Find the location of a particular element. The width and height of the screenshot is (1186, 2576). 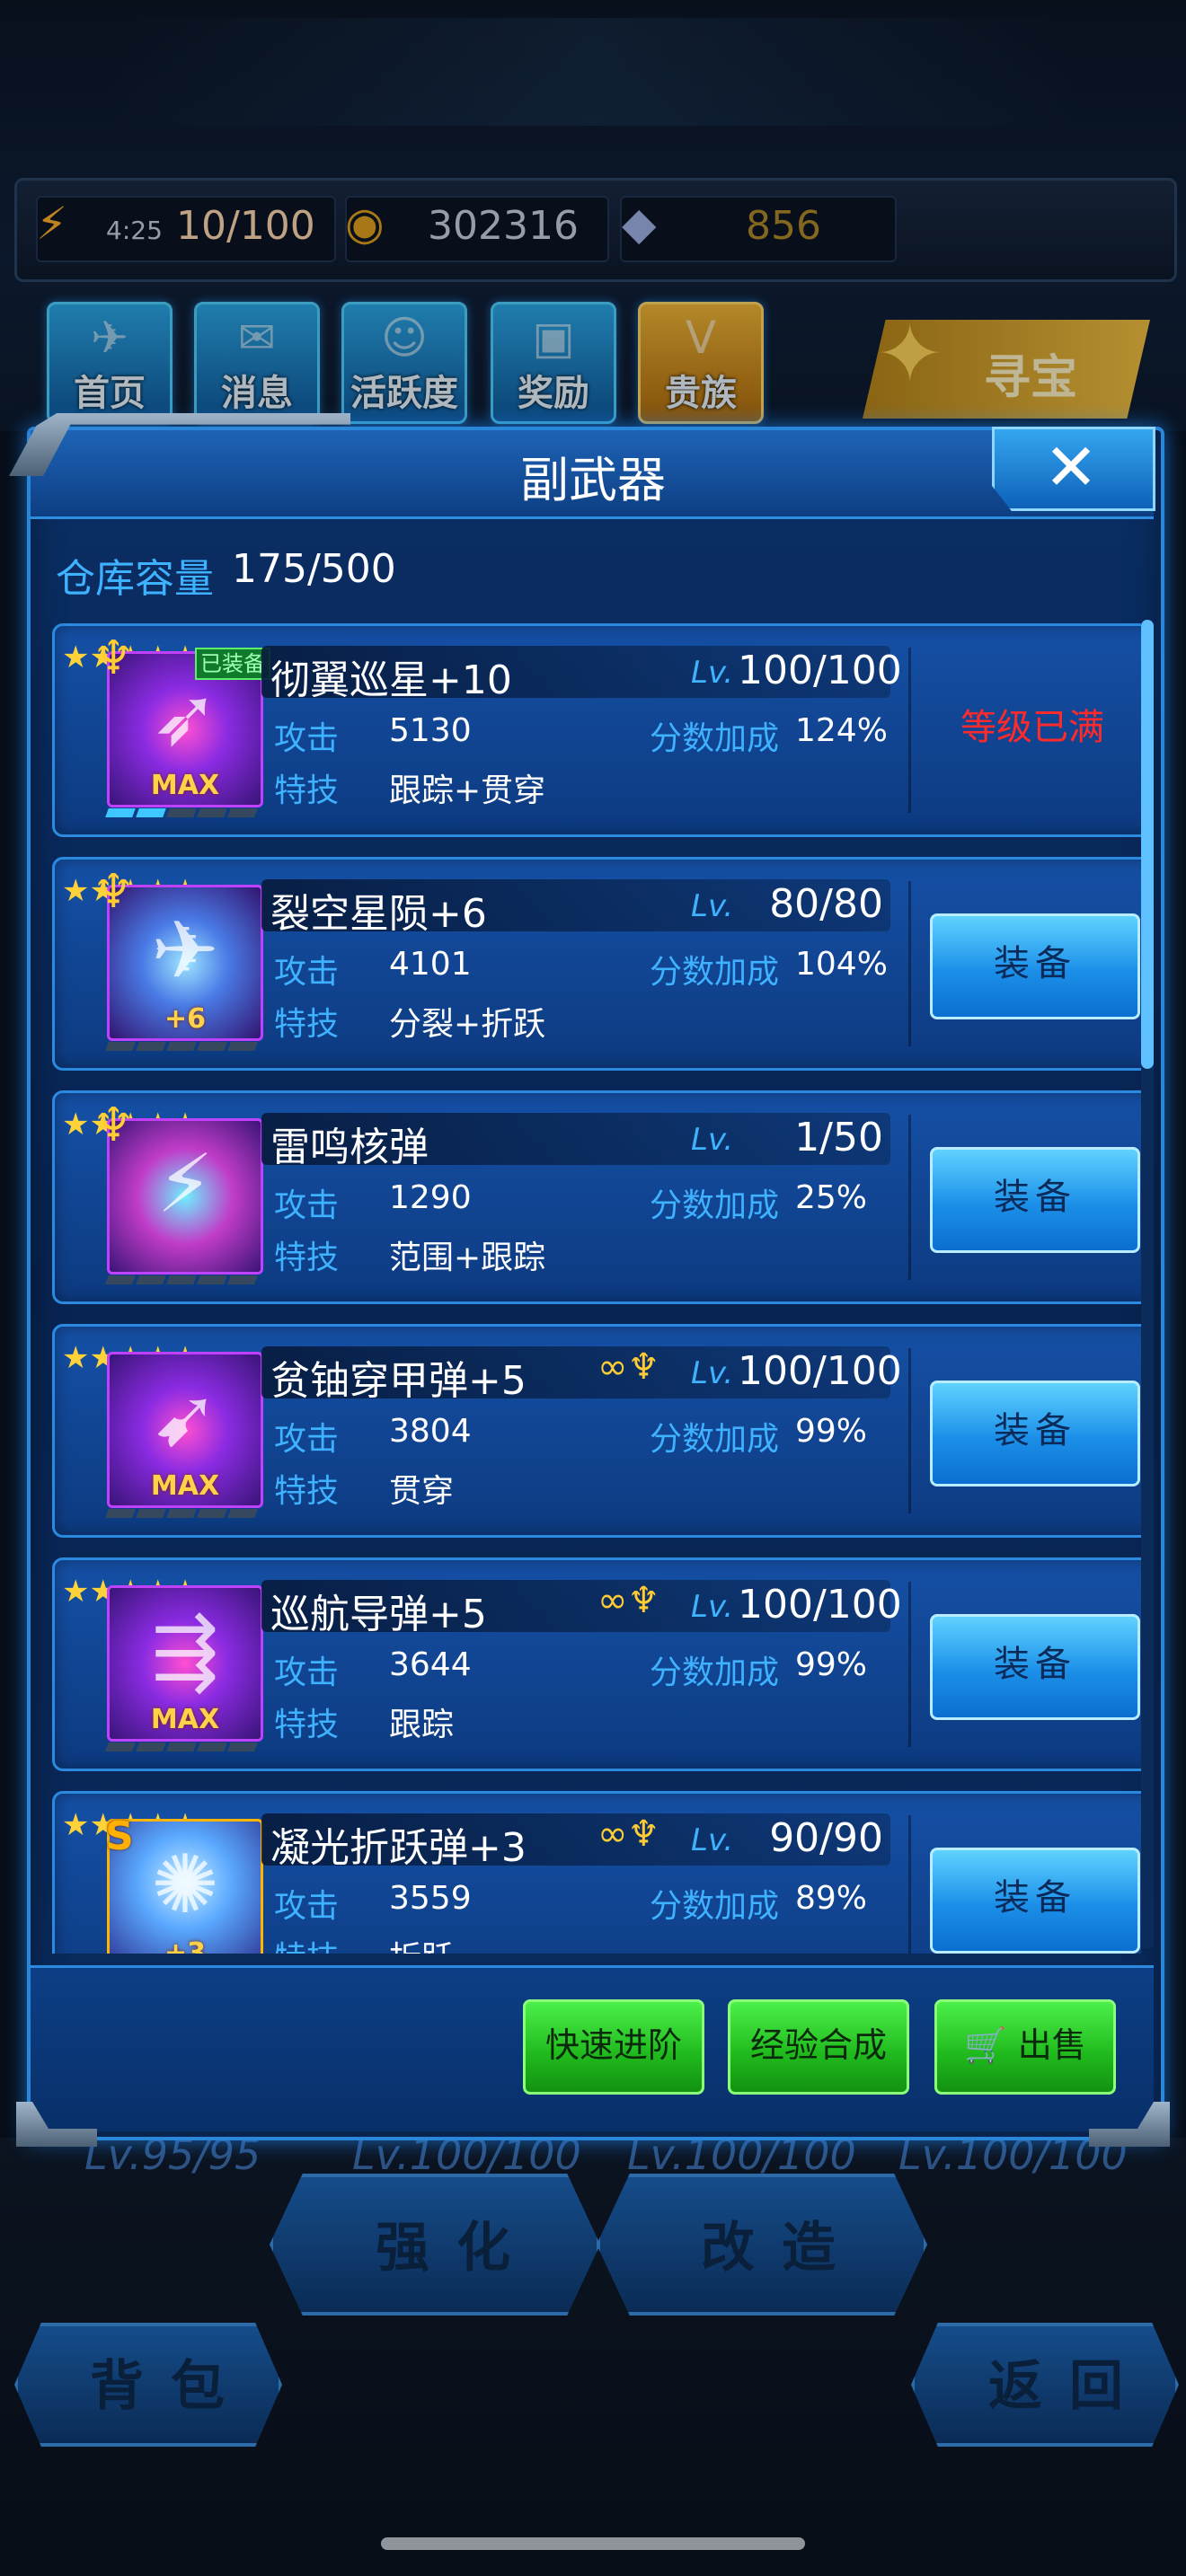

capacity-label: 仓库容量 is located at coordinates (135, 579).